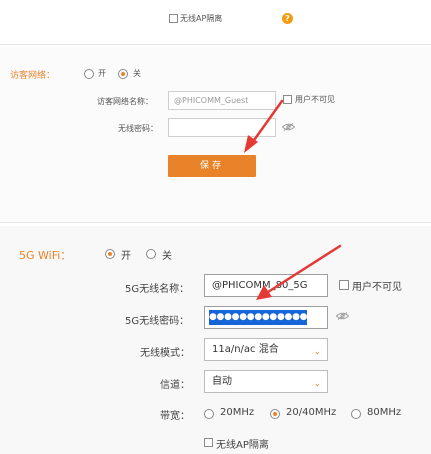 The width and height of the screenshot is (431, 454). I want to click on wifi-5g-name-label: 5G无线名称：, so click(157, 289).